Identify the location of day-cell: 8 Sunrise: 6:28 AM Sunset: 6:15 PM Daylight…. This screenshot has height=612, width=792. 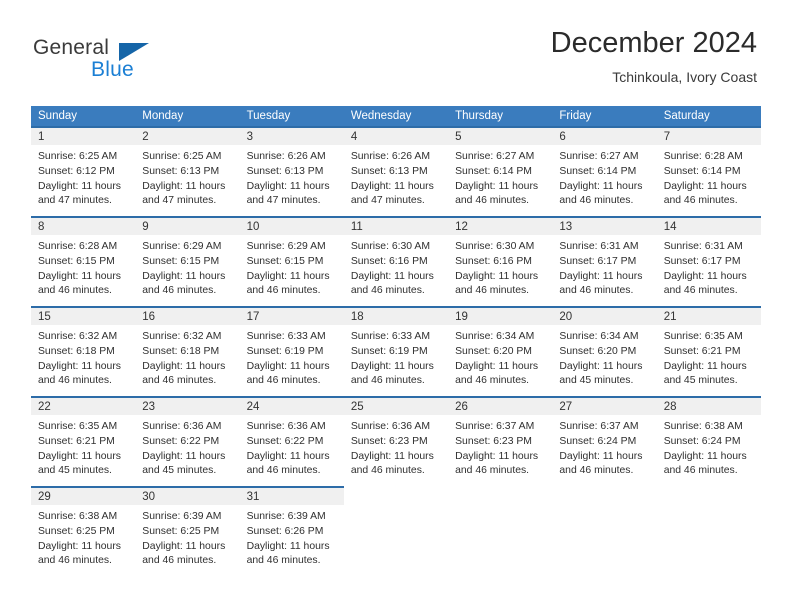
(83, 261).